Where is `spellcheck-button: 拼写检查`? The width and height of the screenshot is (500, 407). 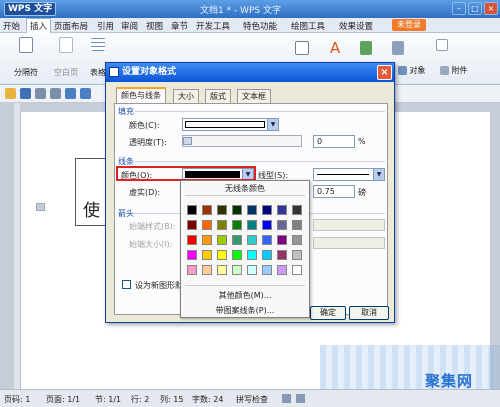
spellcheck-button: 拼写检查 is located at coordinates (252, 399).